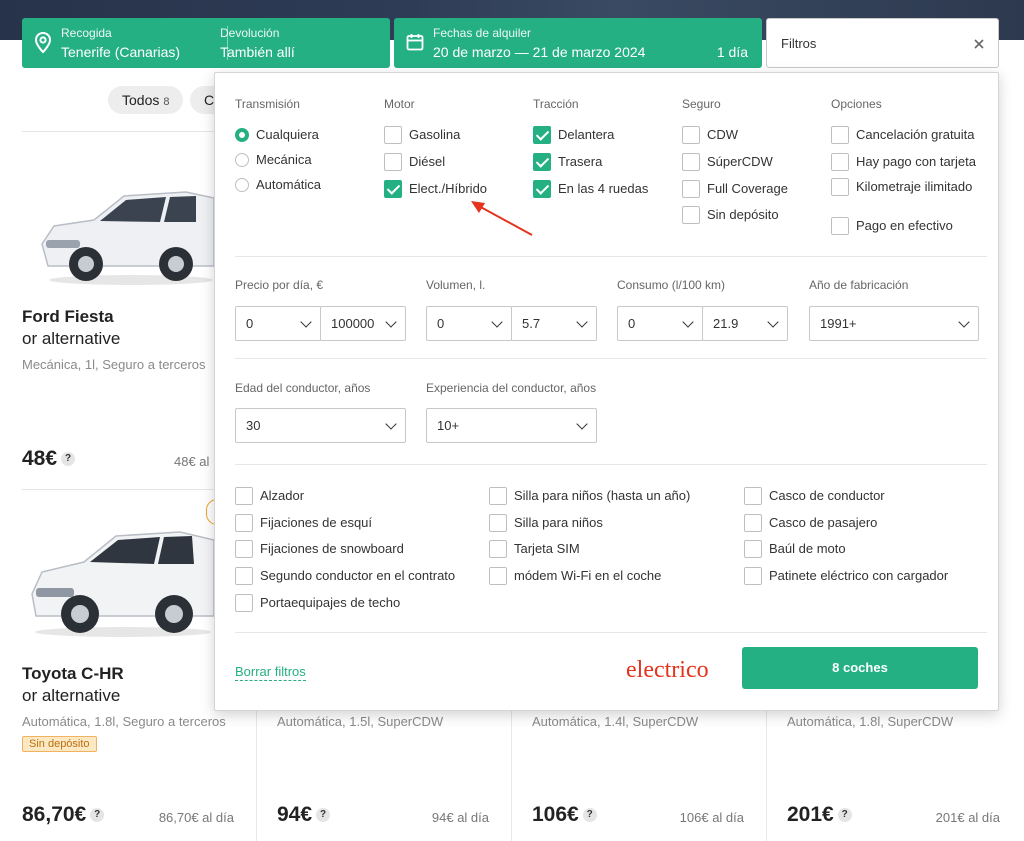 The image size is (1024, 841). What do you see at coordinates (40, 458) in the screenshot?
I see `car-price-value: 48€` at bounding box center [40, 458].